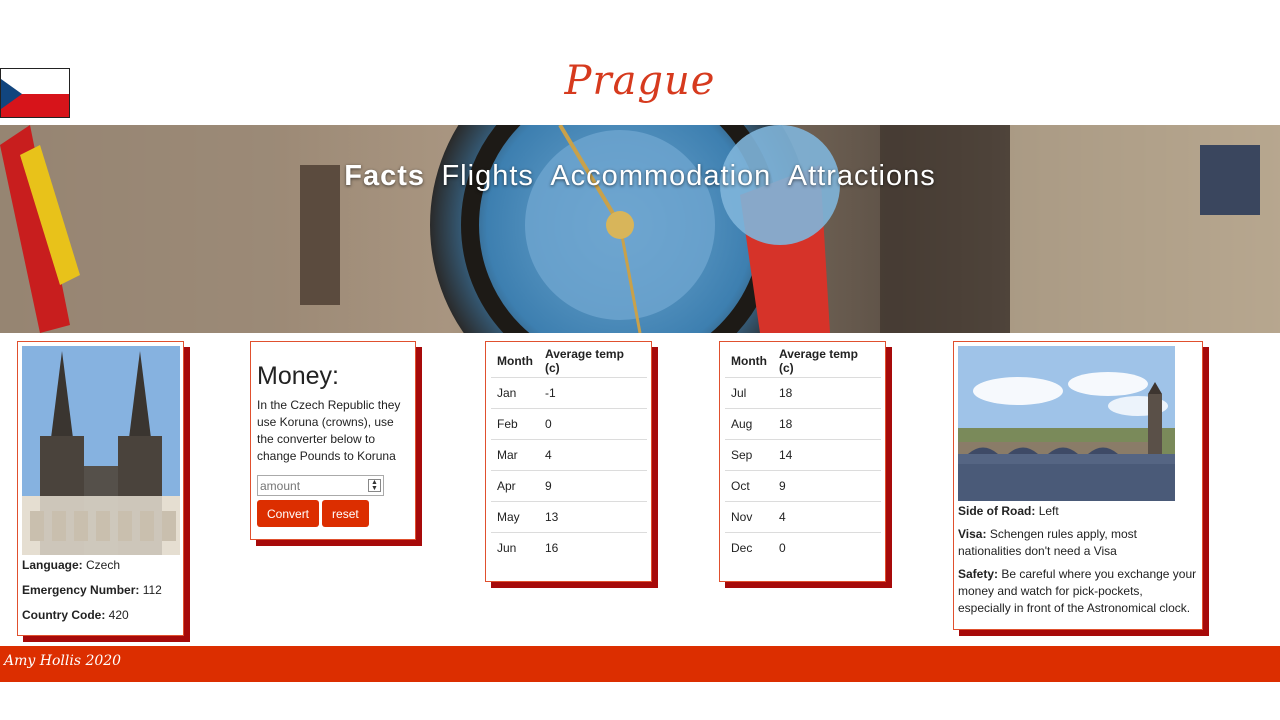 The width and height of the screenshot is (1280, 720). I want to click on table-row: Mar 4, so click(569, 454).